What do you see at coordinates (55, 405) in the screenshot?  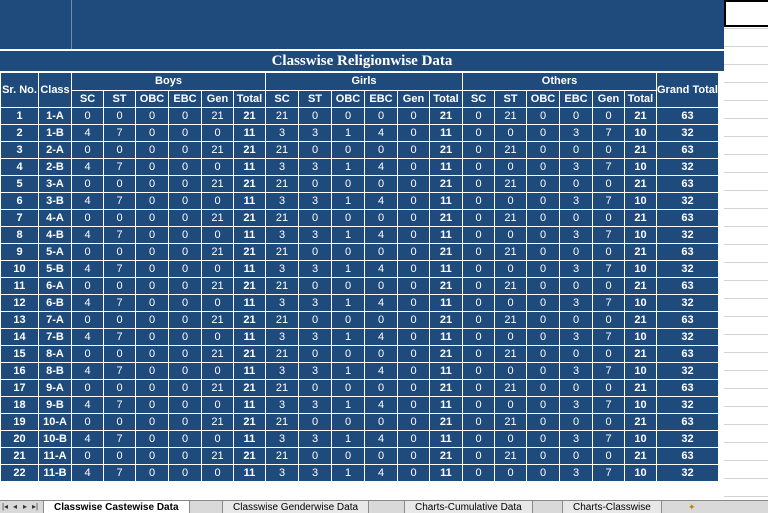 I see `table-cell: 9-B` at bounding box center [55, 405].